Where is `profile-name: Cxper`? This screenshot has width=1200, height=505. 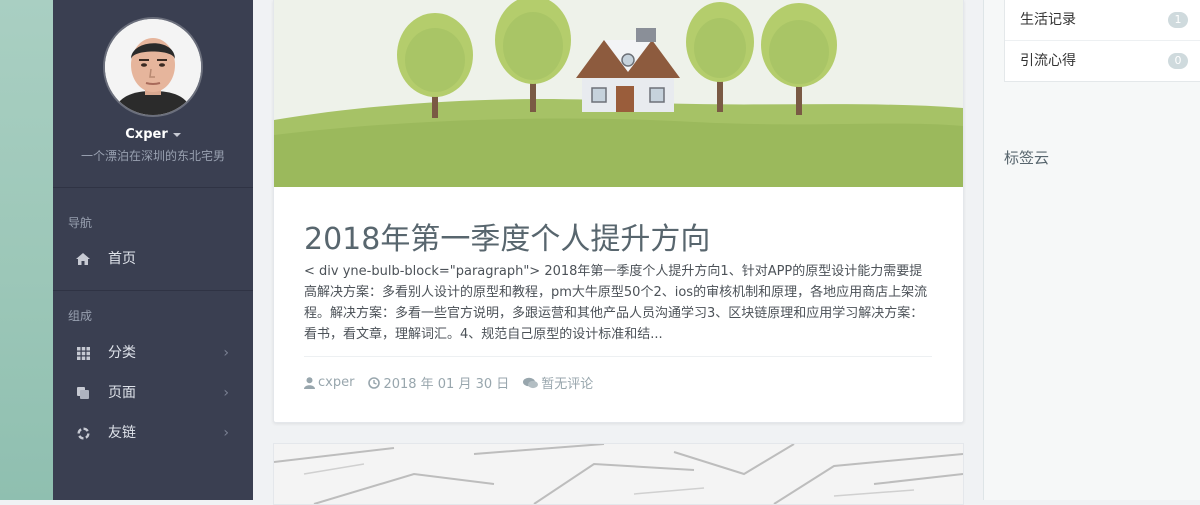 profile-name: Cxper is located at coordinates (153, 134).